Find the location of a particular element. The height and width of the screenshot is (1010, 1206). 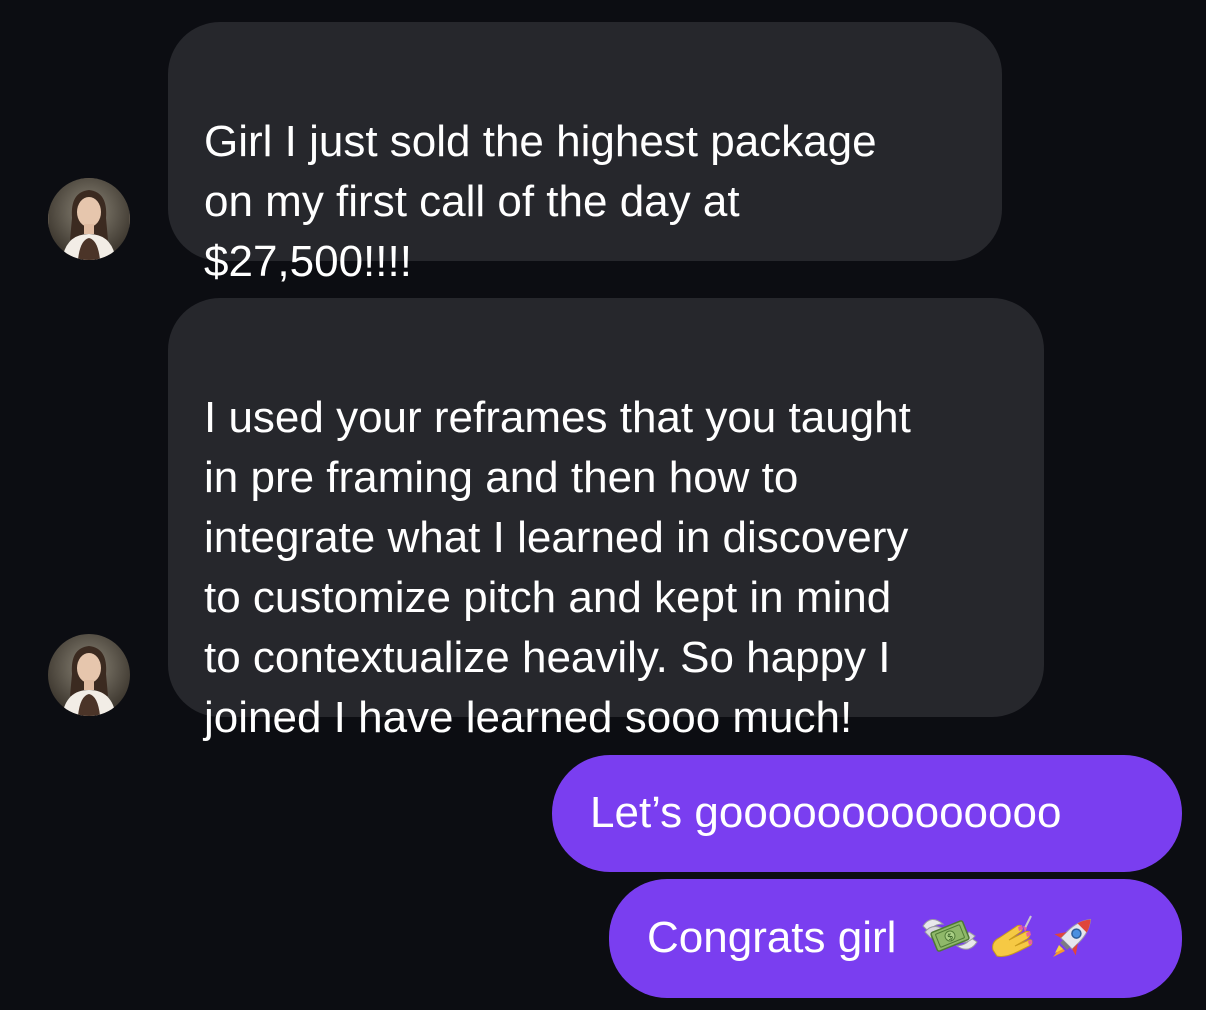

outgoing-message: Let’s goooooooooooooo is located at coordinates (867, 813).